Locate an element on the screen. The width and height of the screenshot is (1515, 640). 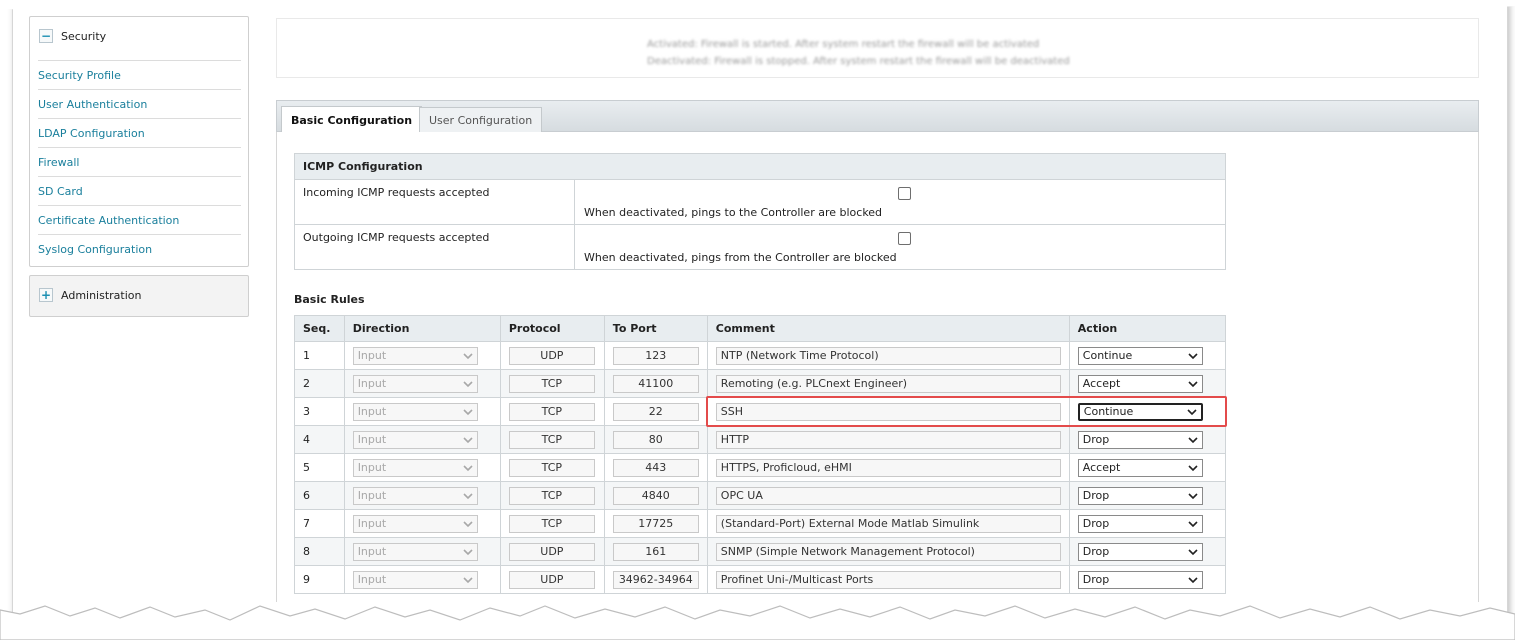
administration-panel-title: Administration is located at coordinates (101, 295).